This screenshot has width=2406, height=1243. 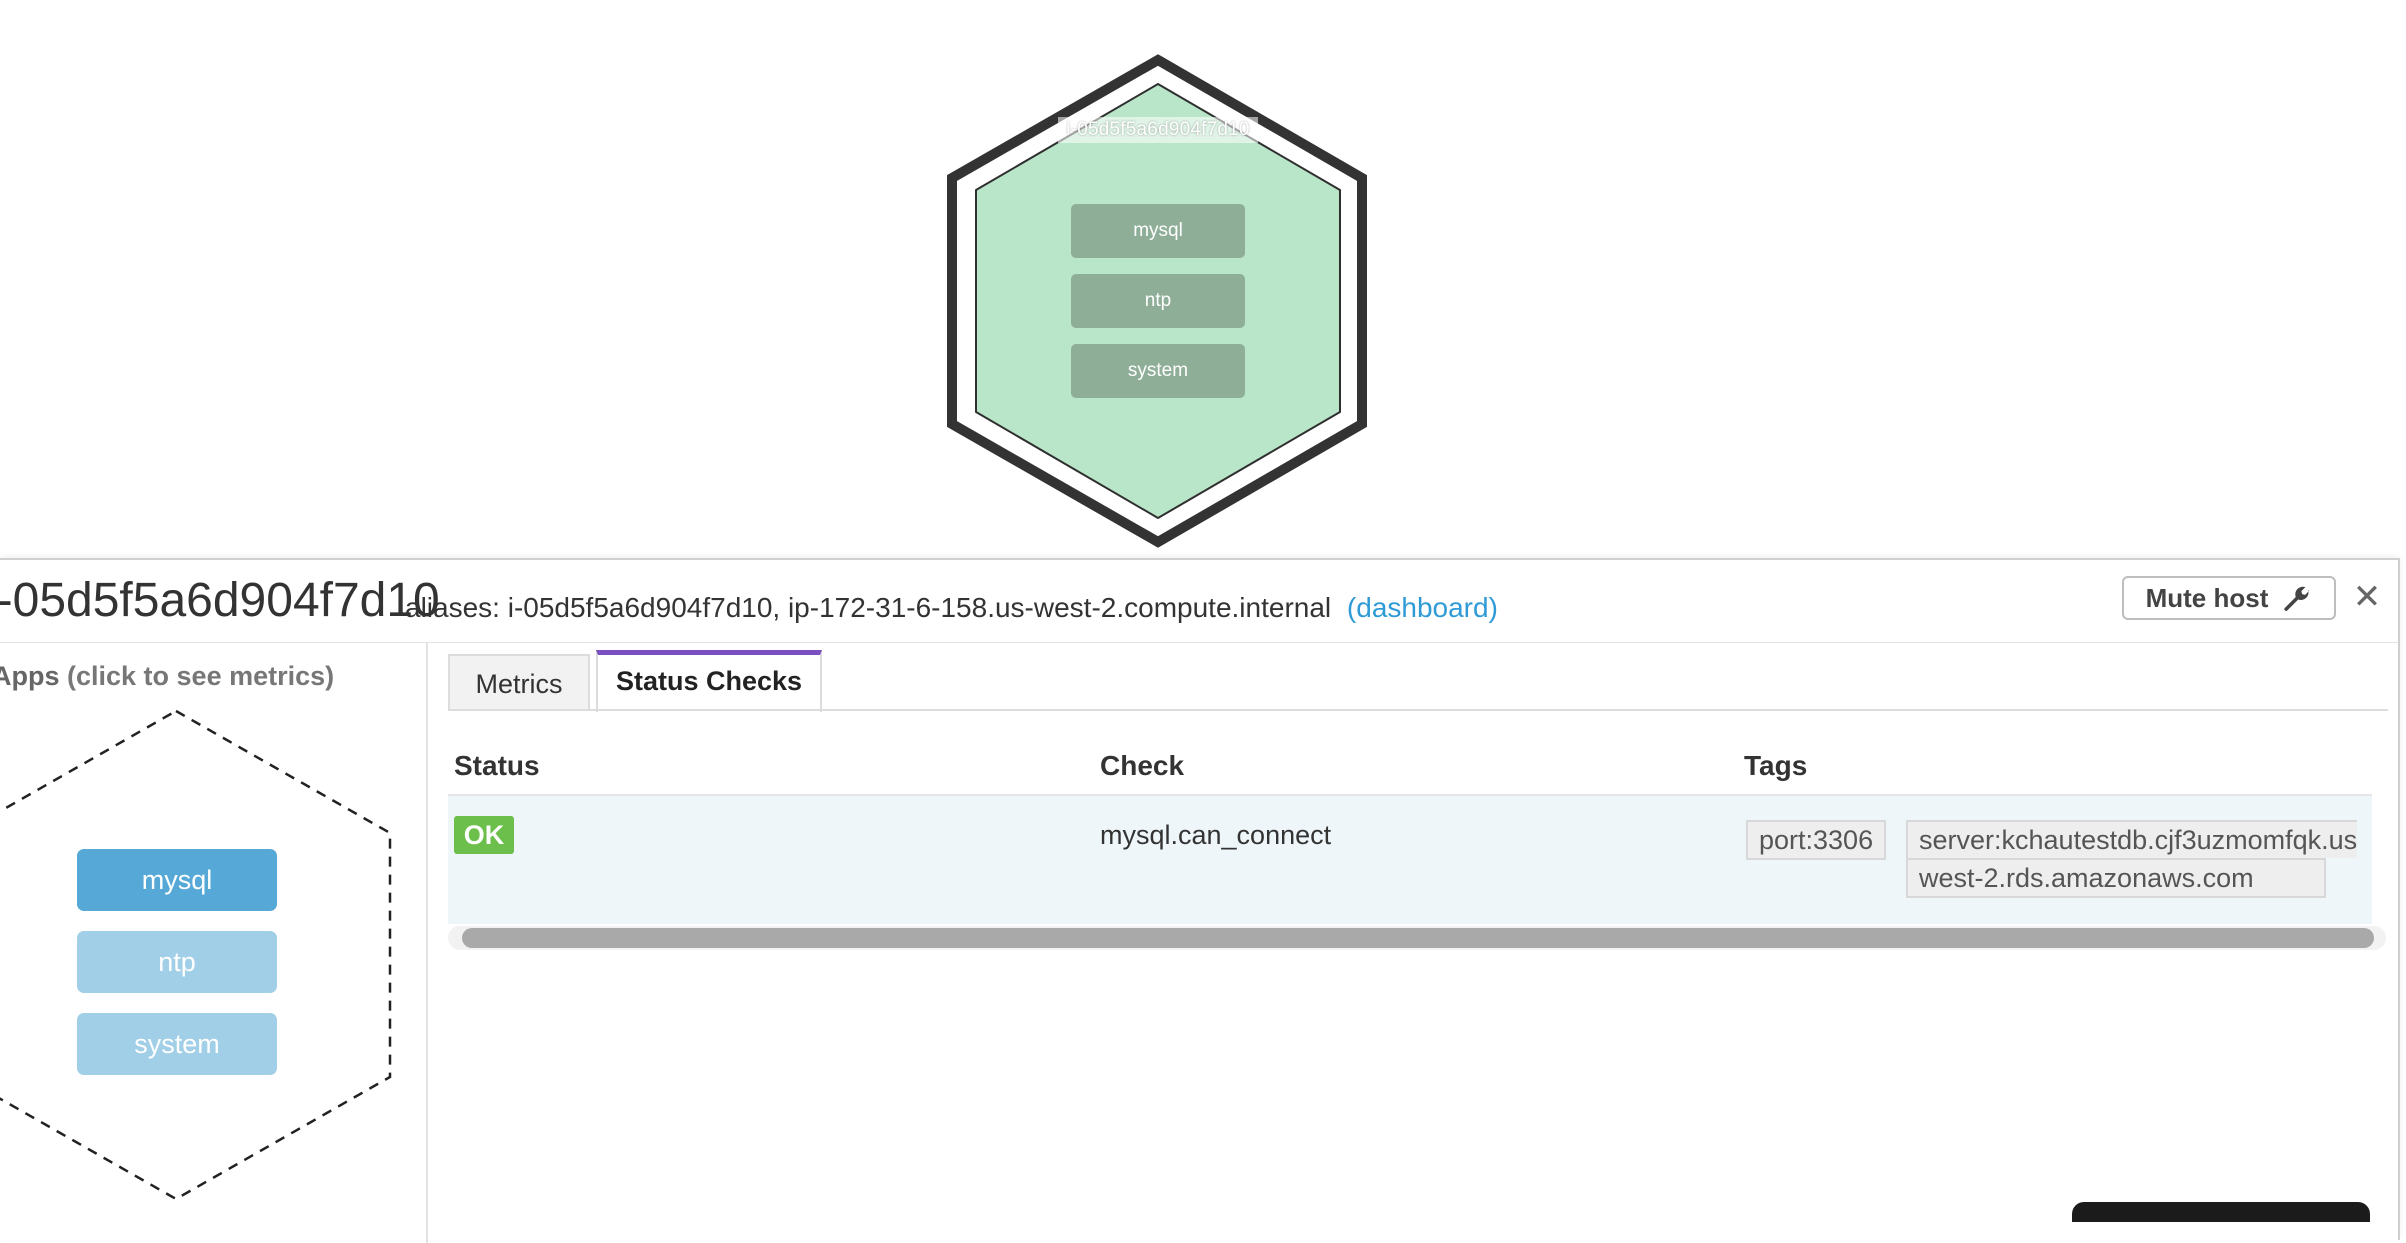 I want to click on tab-status-checks: Status Checks, so click(x=709, y=681).